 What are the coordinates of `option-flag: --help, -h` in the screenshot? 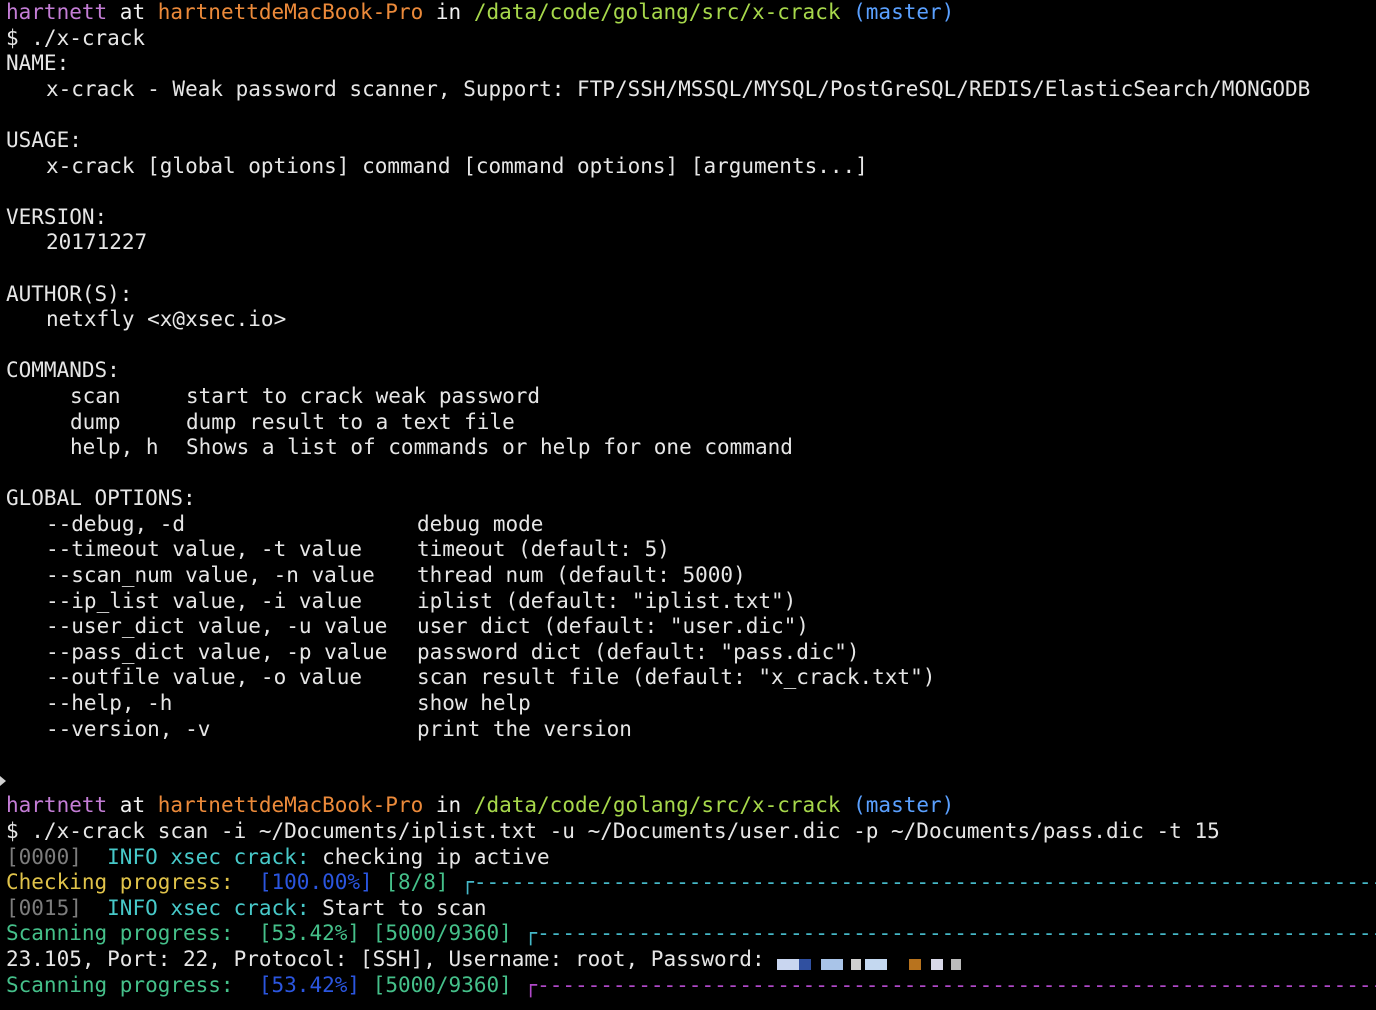 It's located at (109, 703).